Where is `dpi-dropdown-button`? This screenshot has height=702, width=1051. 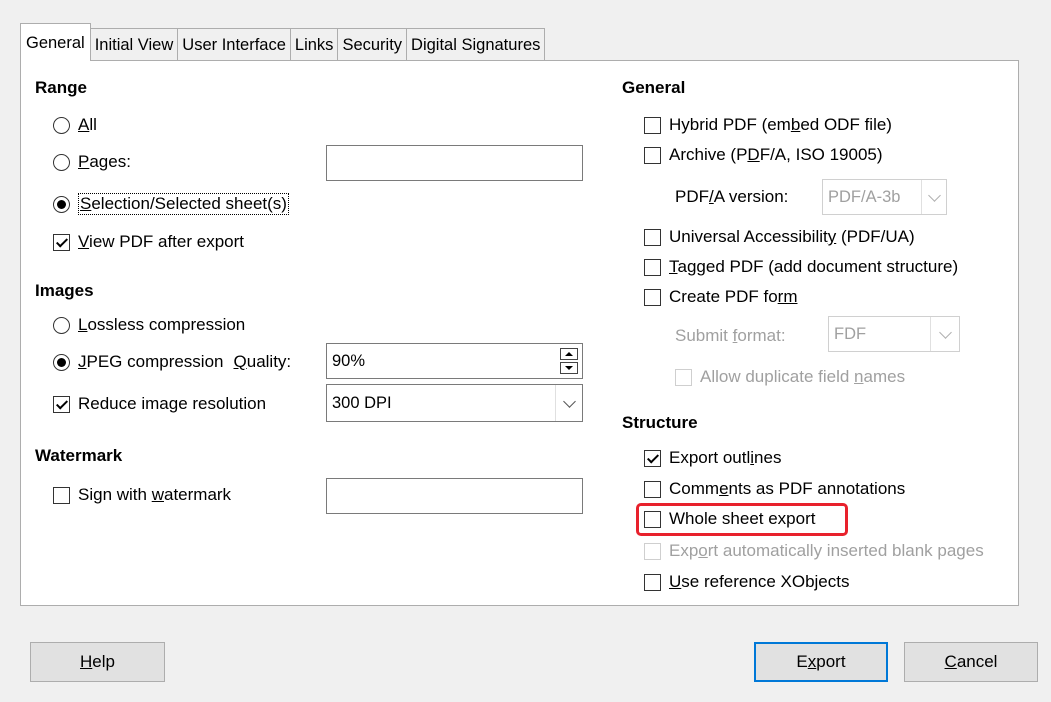 dpi-dropdown-button is located at coordinates (568, 403).